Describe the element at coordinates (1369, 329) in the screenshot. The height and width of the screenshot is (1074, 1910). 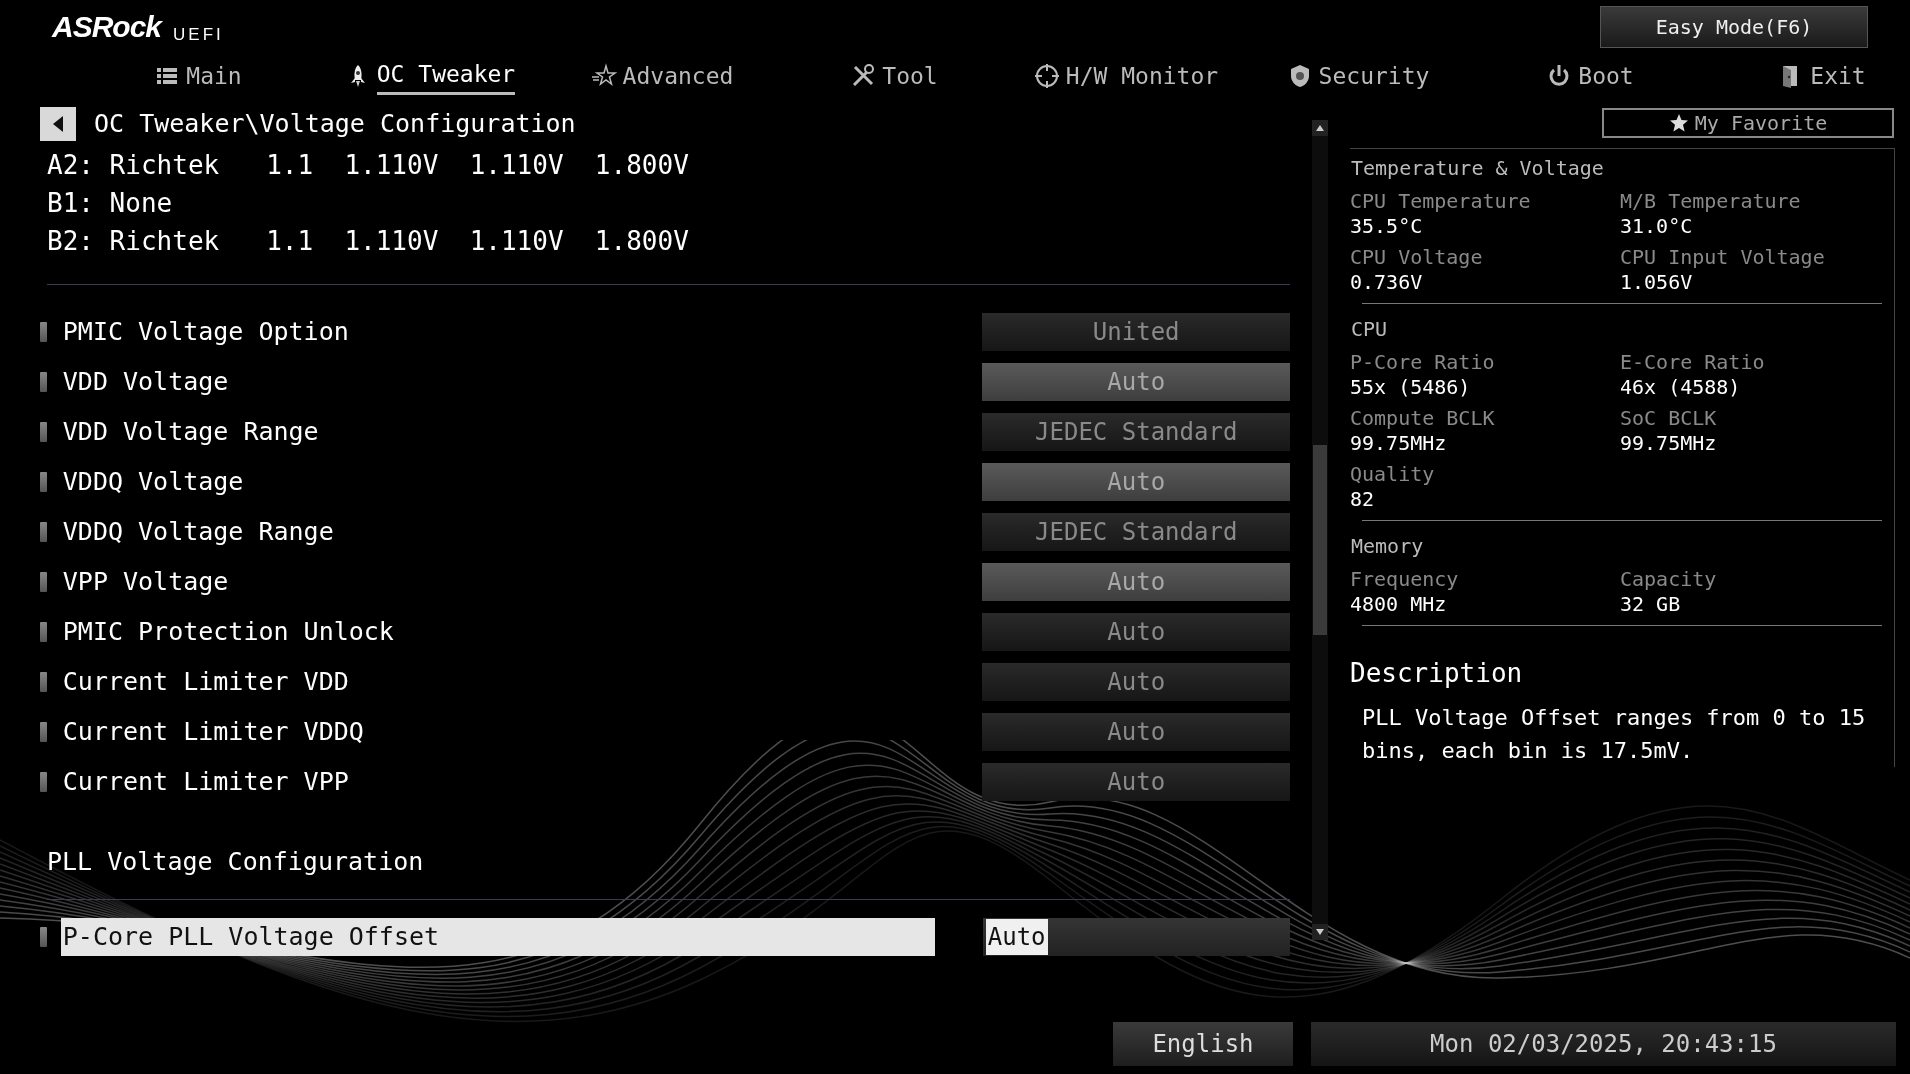
I see `monitor-section-title: CPU` at that location.